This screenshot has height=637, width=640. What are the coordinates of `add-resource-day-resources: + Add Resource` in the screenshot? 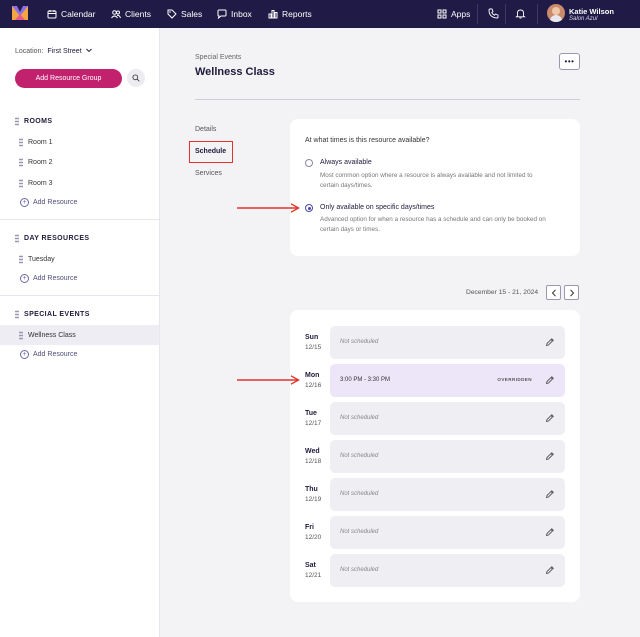 It's located at (48, 278).